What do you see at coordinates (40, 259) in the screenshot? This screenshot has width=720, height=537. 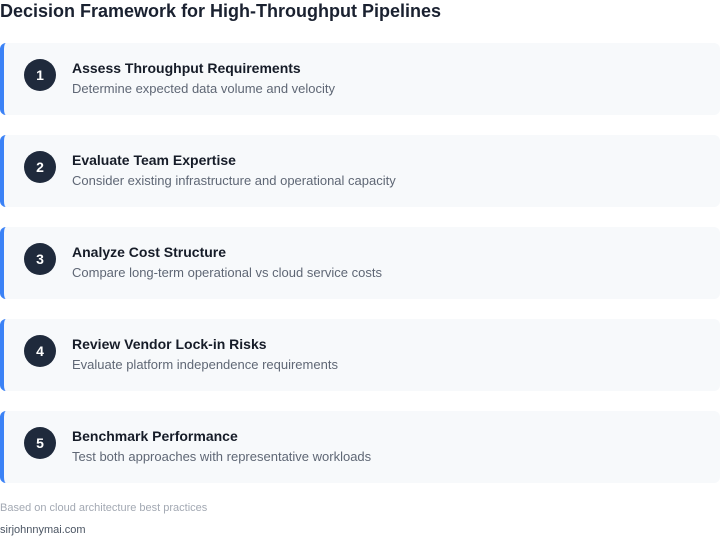 I see `step-number-badge: 3` at bounding box center [40, 259].